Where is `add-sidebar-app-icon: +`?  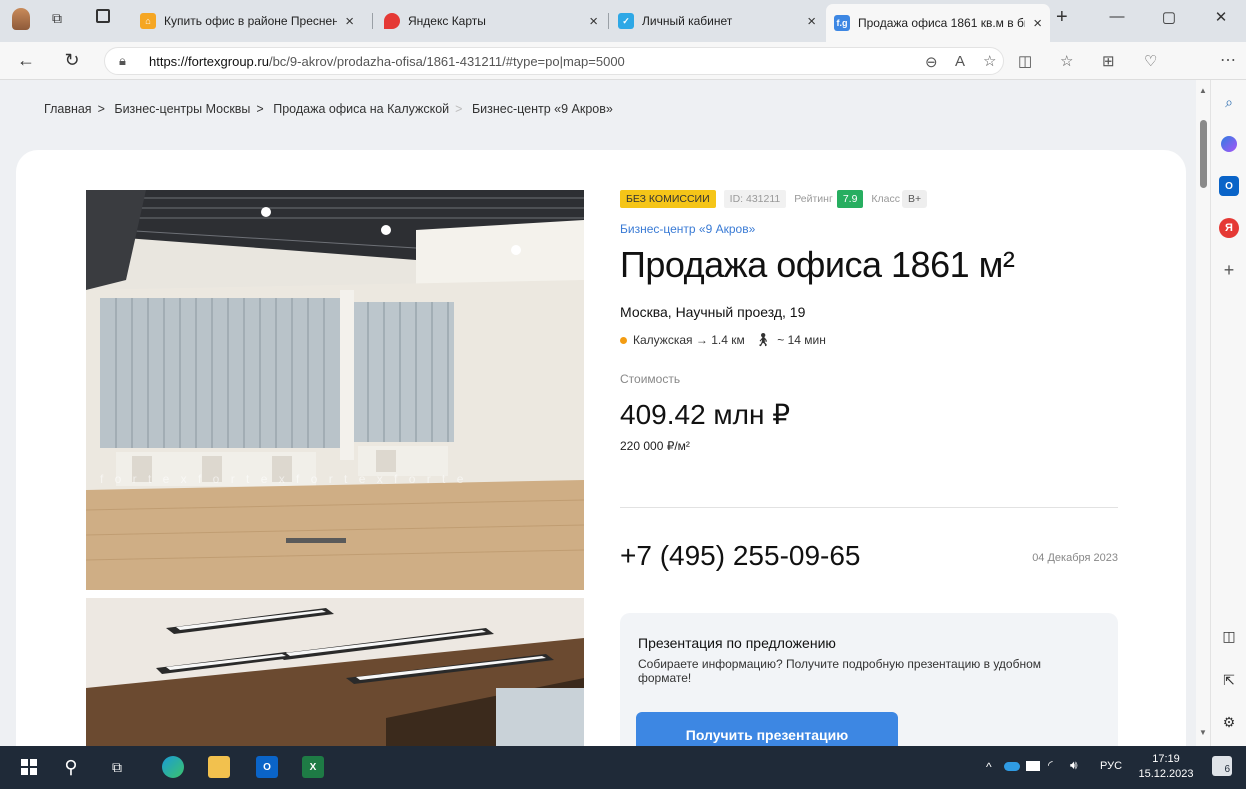 add-sidebar-app-icon: + is located at coordinates (1229, 270).